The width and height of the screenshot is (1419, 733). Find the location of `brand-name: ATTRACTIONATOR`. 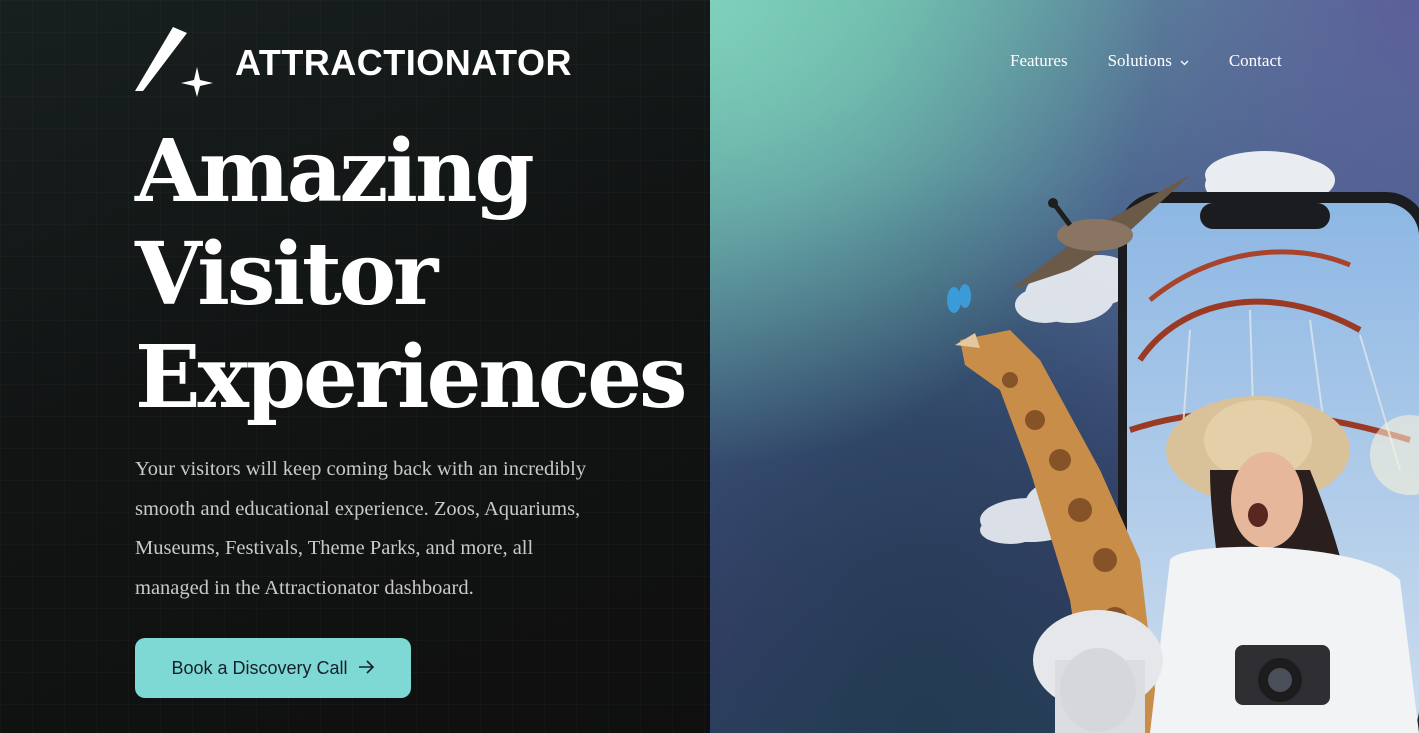

brand-name: ATTRACTIONATOR is located at coordinates (403, 62).